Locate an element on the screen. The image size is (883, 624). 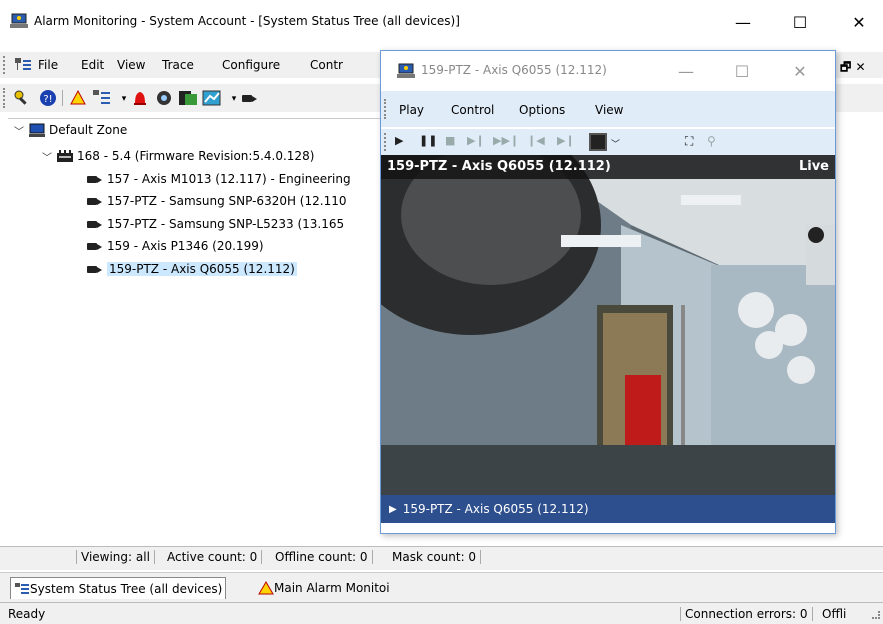
video-device-icon is located at coordinates (164, 98).